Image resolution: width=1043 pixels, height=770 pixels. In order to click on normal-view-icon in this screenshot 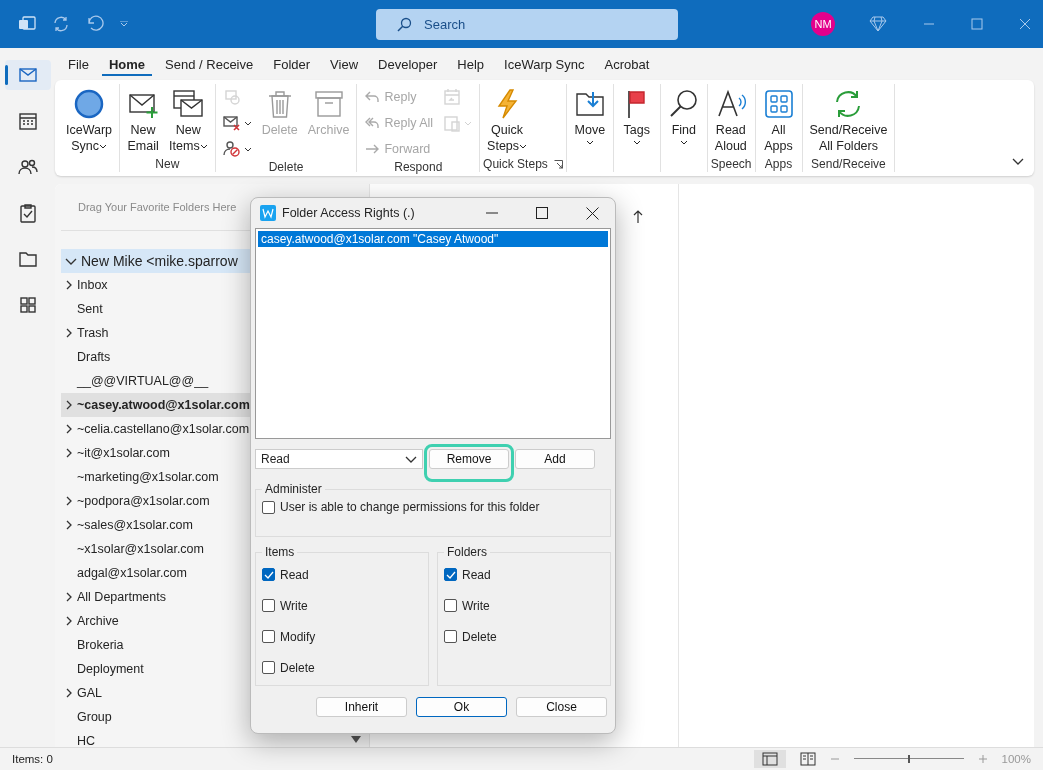, I will do `click(769, 759)`.